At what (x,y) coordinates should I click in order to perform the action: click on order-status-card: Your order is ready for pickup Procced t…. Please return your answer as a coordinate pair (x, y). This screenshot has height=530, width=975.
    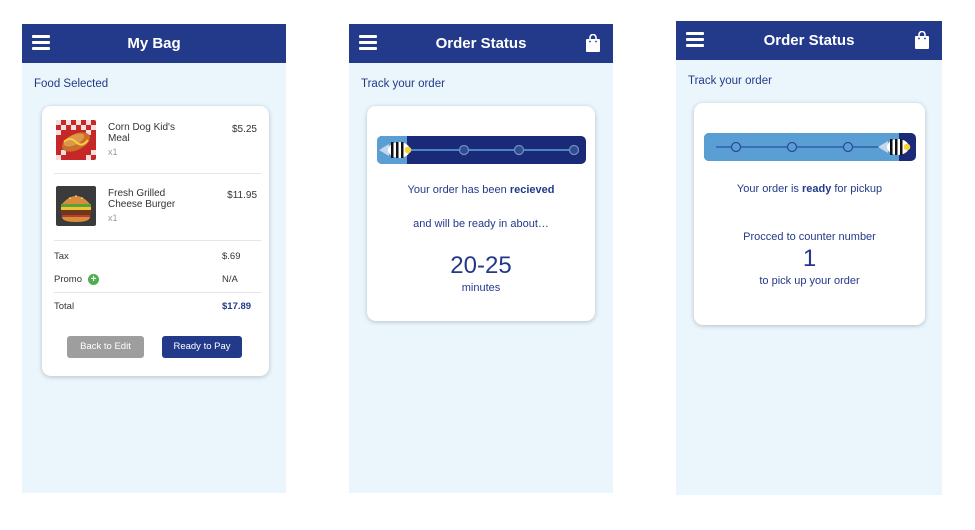
    Looking at the image, I should click on (809, 214).